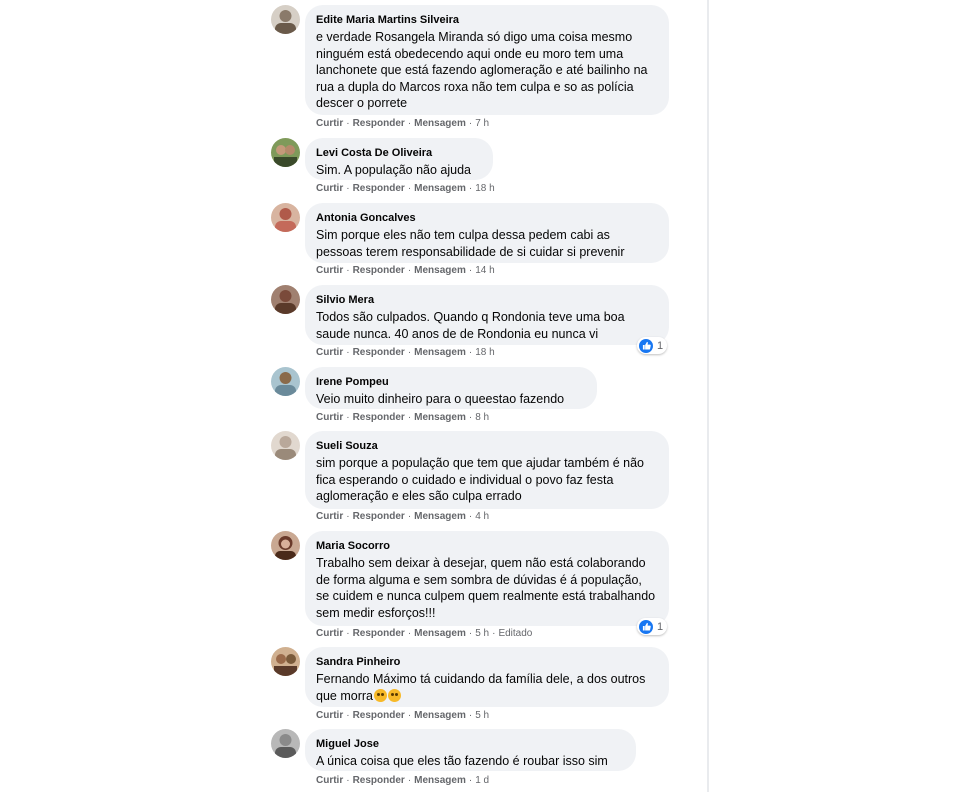 This screenshot has height=792, width=960. I want to click on comment-author: Levi Costa De Oliveira, so click(398, 153).